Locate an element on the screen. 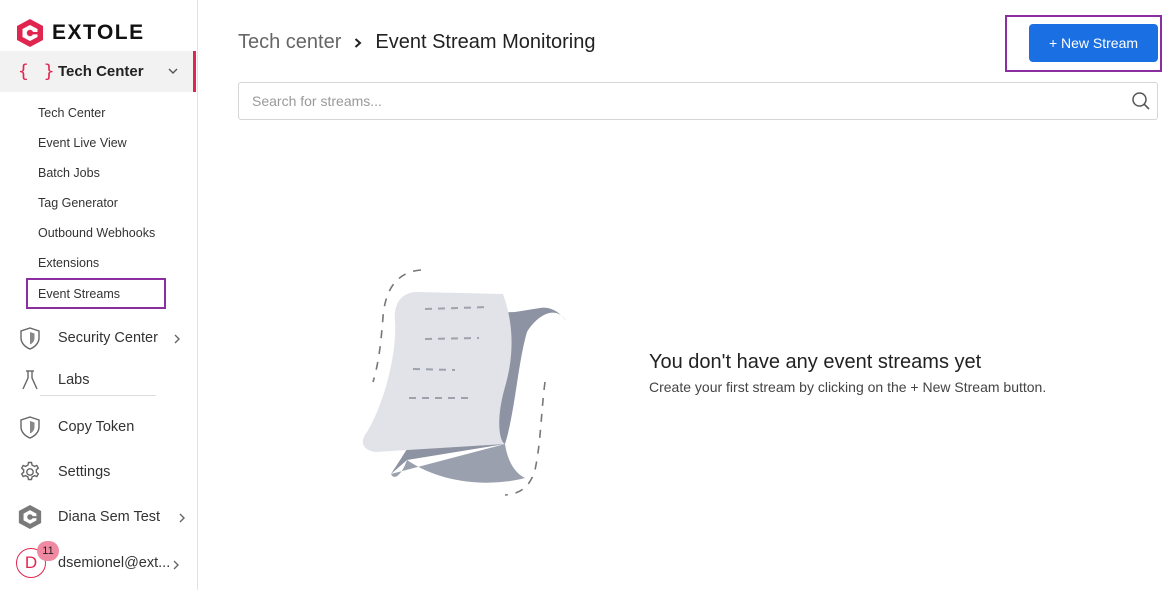 The width and height of the screenshot is (1167, 590). sidebar-item-security-center: Security Center is located at coordinates (88, 338).